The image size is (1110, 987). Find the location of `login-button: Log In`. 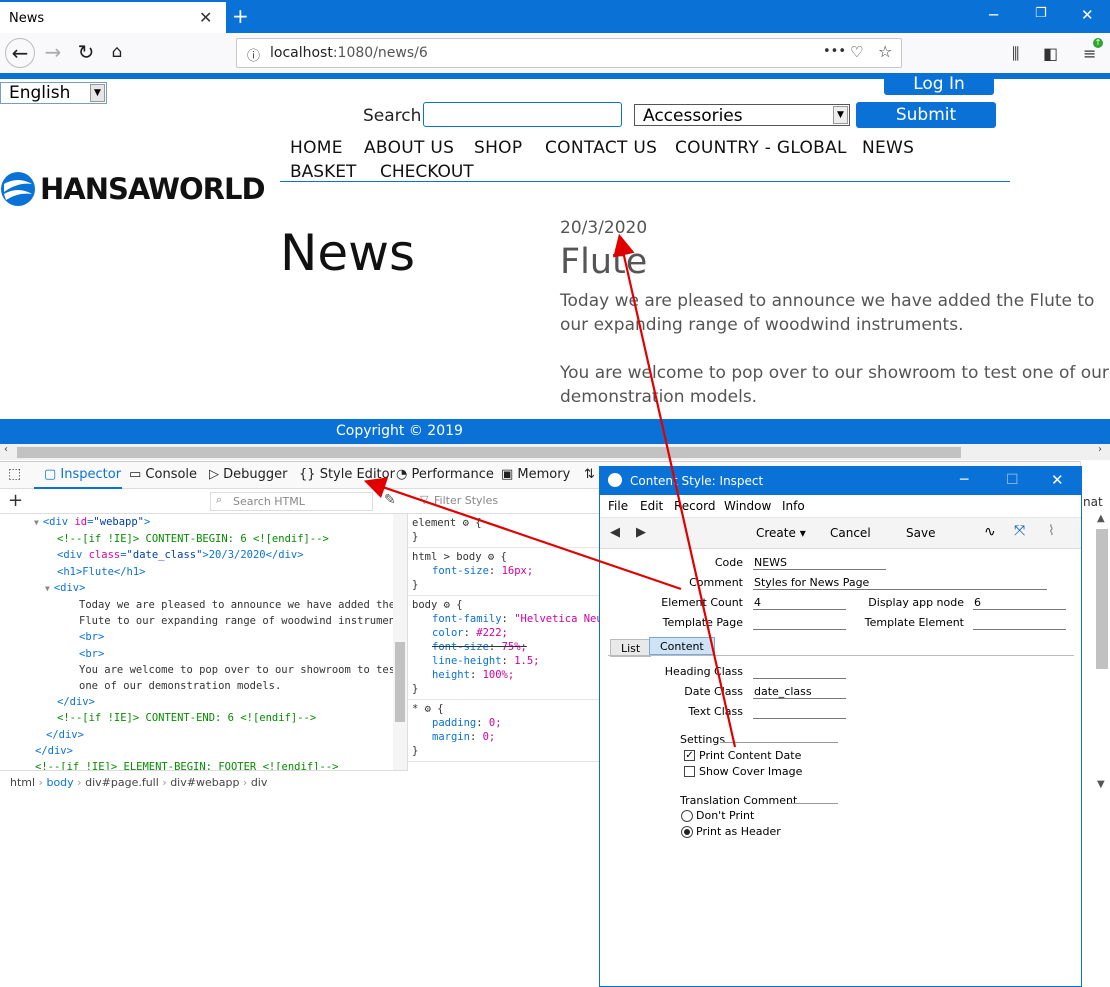

login-button: Log In is located at coordinates (939, 85).